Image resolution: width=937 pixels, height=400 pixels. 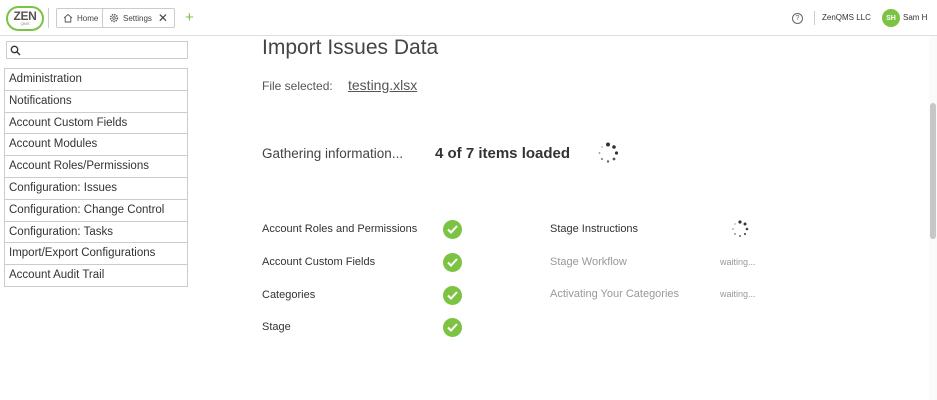 What do you see at coordinates (588, 262) in the screenshot?
I see `step-label-stage-workflow: Stage Workflow` at bounding box center [588, 262].